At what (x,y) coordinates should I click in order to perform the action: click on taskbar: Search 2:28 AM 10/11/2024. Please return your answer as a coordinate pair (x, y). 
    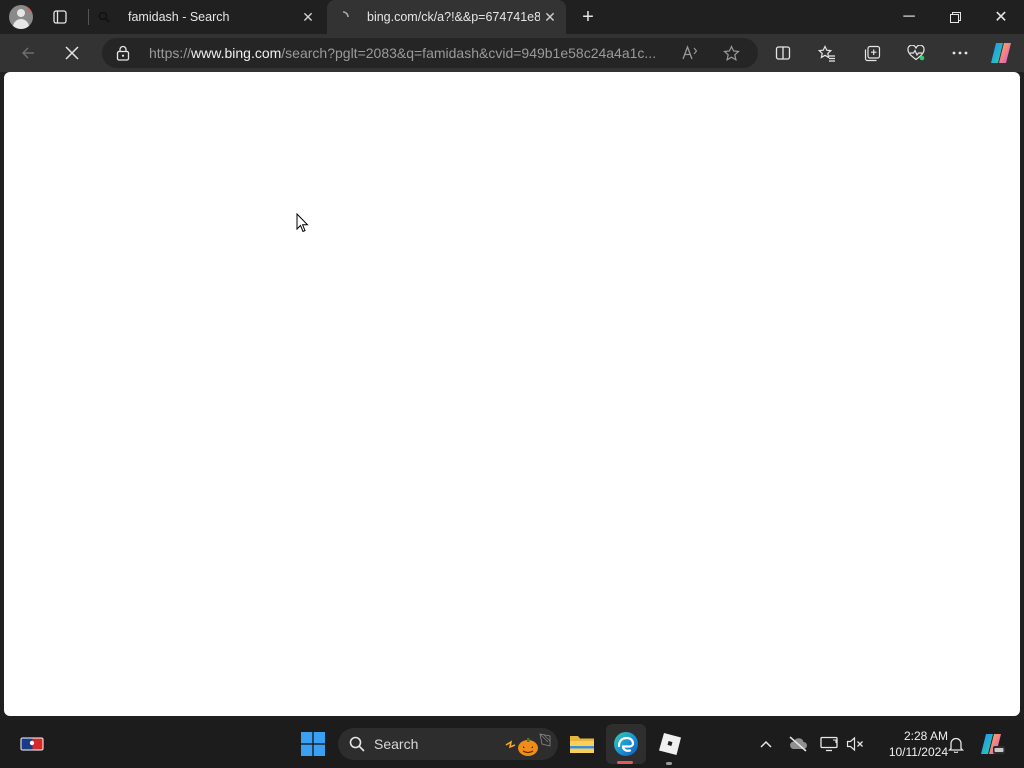
    Looking at the image, I should click on (512, 744).